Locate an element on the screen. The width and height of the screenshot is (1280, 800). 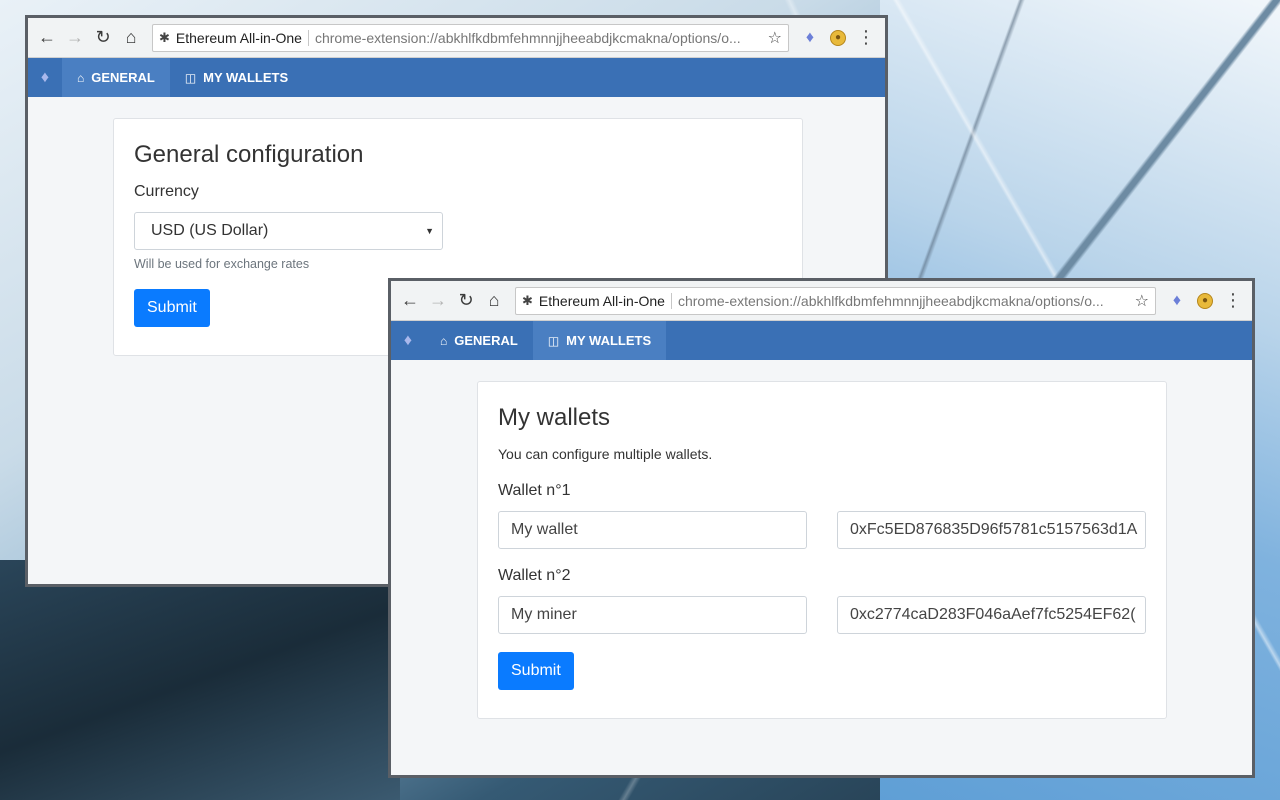
currency-label: Currency is located at coordinates (166, 191).